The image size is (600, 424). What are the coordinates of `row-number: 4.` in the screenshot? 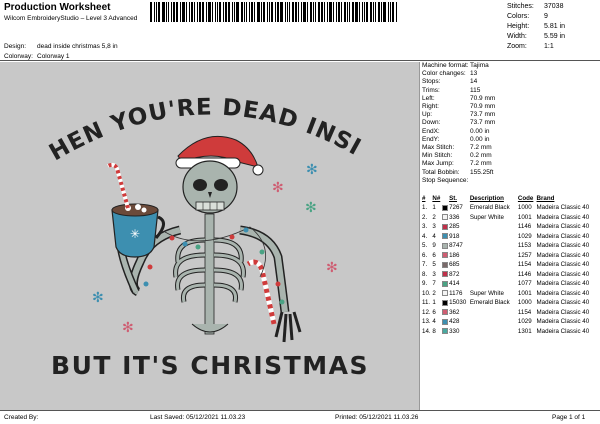 It's located at (425, 236).